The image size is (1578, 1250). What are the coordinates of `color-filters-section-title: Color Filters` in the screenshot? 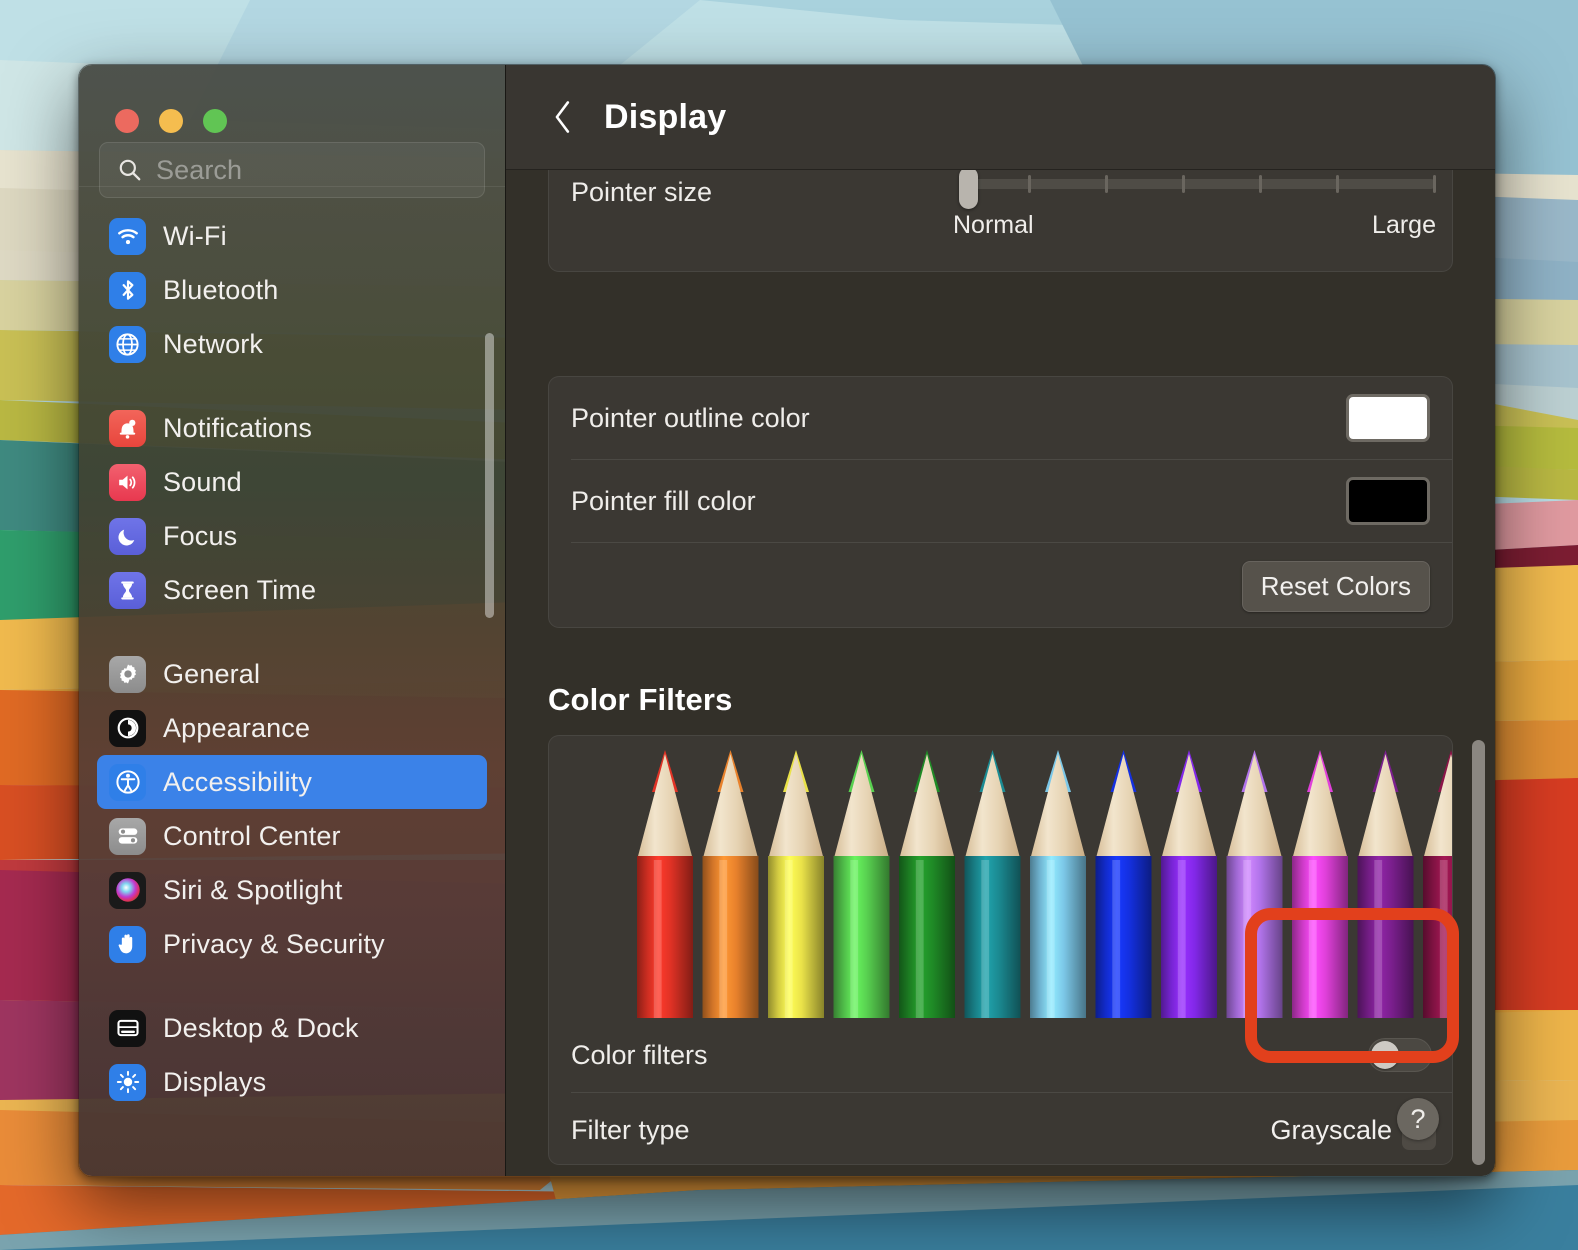 It's located at (640, 699).